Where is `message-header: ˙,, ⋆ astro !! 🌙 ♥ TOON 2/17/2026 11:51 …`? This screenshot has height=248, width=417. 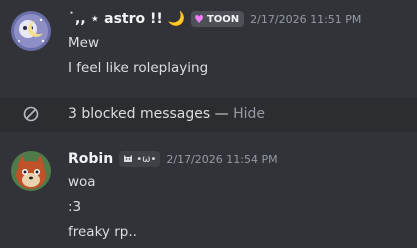
message-header: ˙,, ⋆ astro !! 🌙 ♥ TOON 2/17/2026 11:51 … is located at coordinates (214, 19).